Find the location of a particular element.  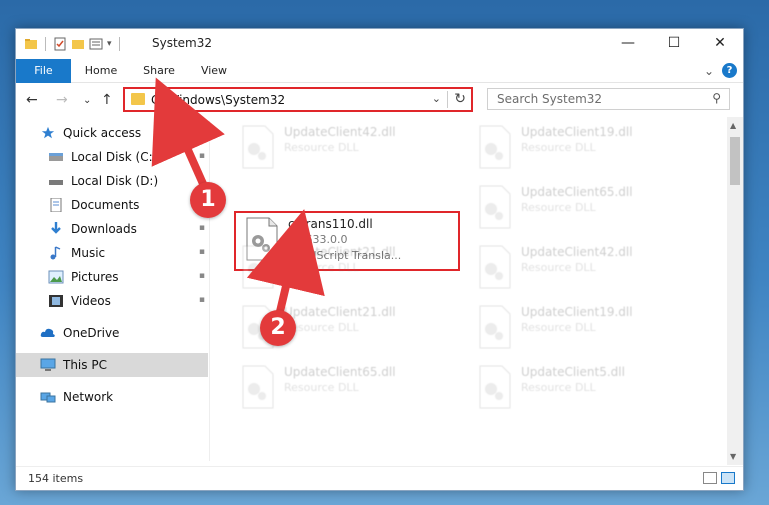

sidebar-item-local-disk-c: Local Disk (C:) ▪ is located at coordinates (112, 157).